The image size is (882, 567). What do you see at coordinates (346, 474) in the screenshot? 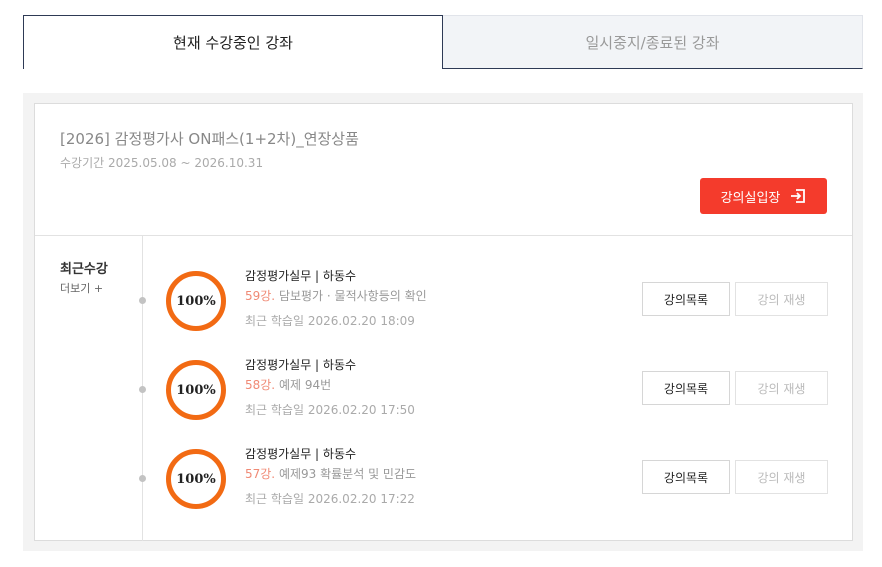
I see `lecture-desc: 예제93 확률분석 및 민감도` at bounding box center [346, 474].